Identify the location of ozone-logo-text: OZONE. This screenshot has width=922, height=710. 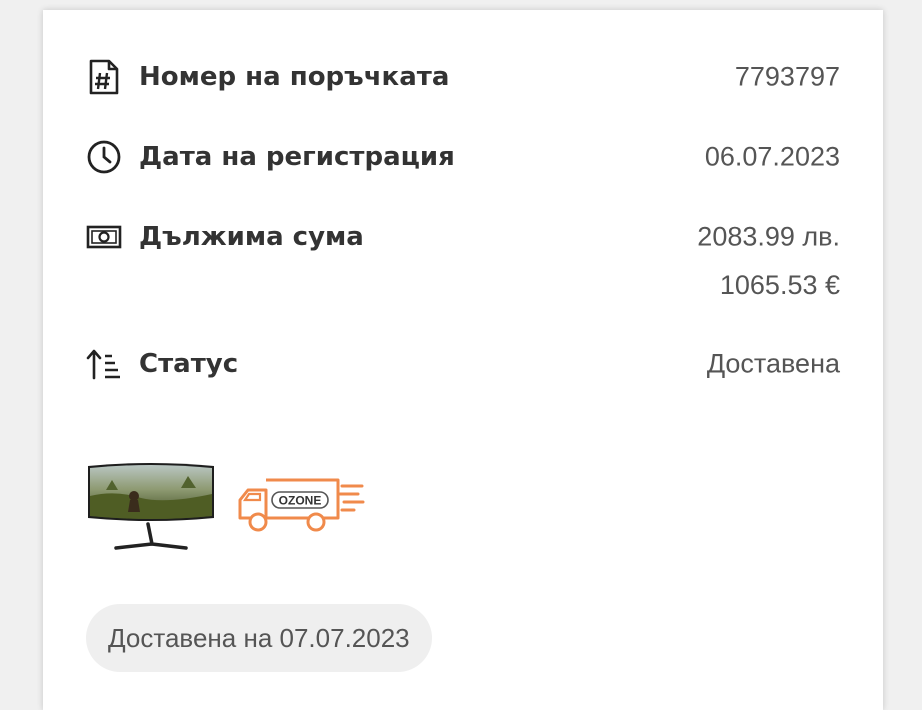
(300, 501).